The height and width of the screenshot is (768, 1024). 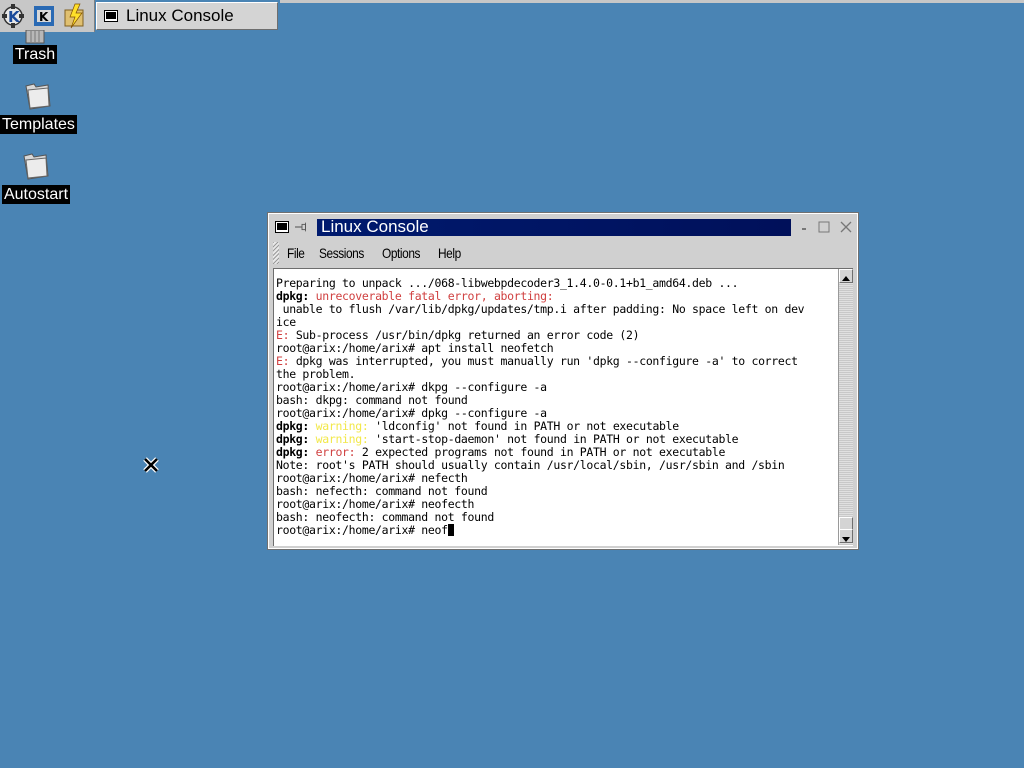 I want to click on window-menu-button, so click(x=282, y=227).